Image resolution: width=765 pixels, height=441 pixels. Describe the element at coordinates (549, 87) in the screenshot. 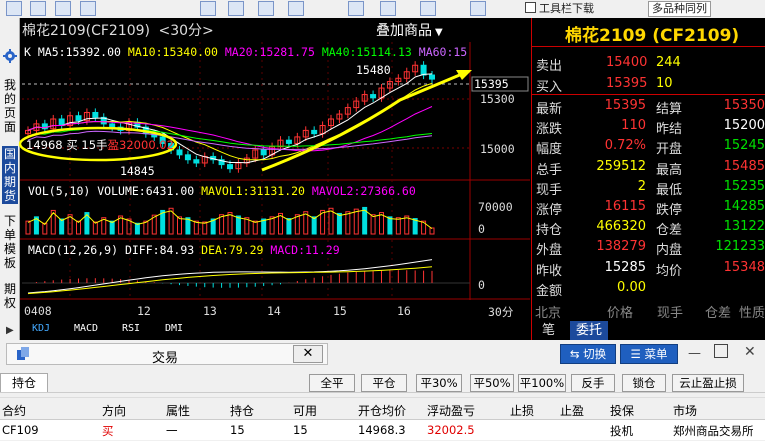

I see `buy-label: 买入` at that location.